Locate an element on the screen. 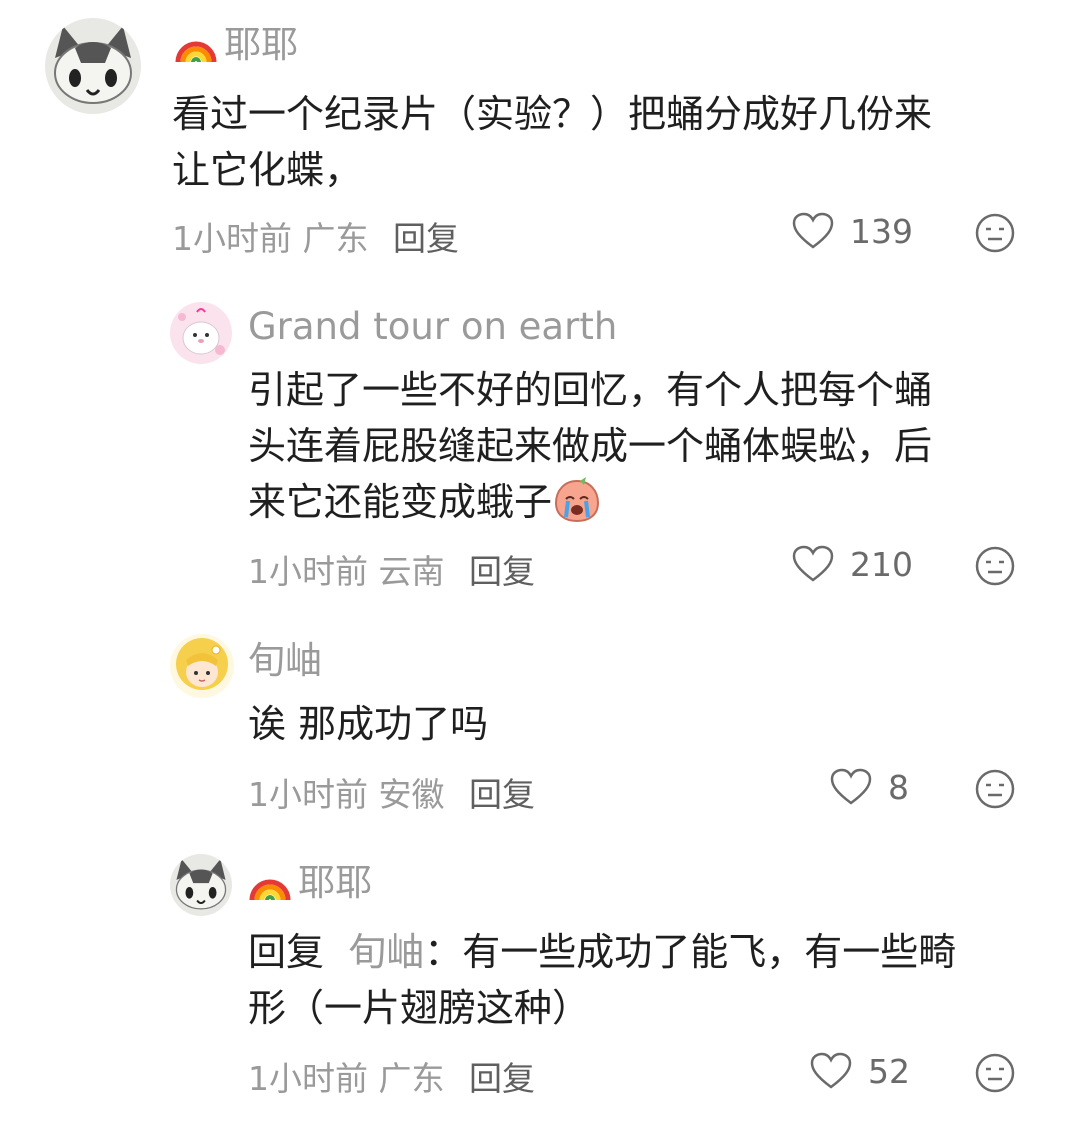 The image size is (1080, 1126). seal-avatar is located at coordinates (201, 333).